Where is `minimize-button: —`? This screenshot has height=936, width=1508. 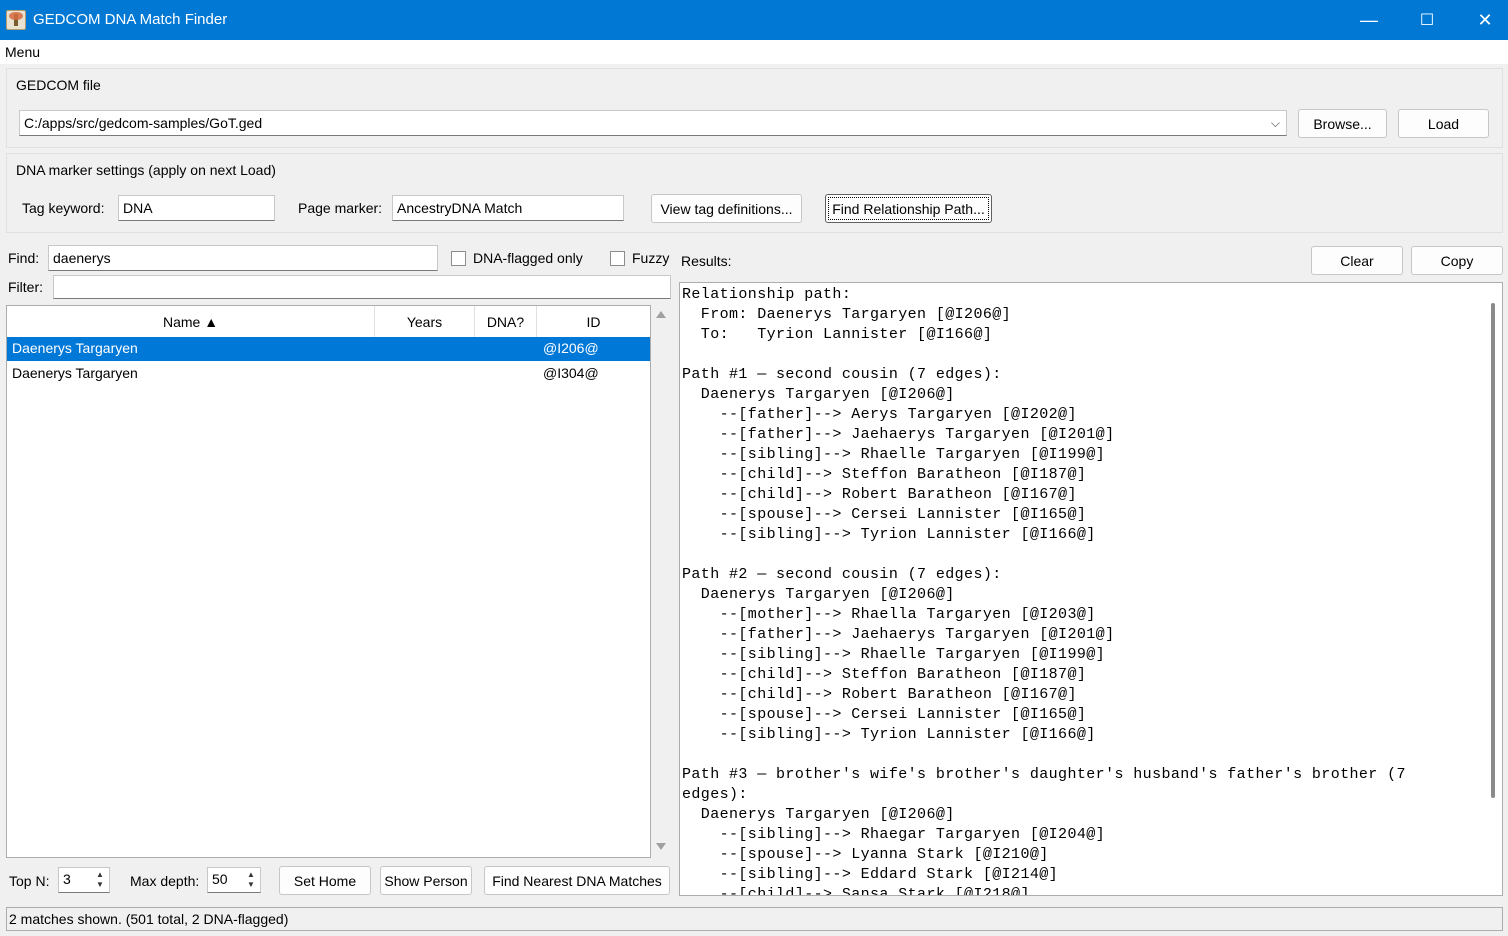 minimize-button: — is located at coordinates (1369, 20).